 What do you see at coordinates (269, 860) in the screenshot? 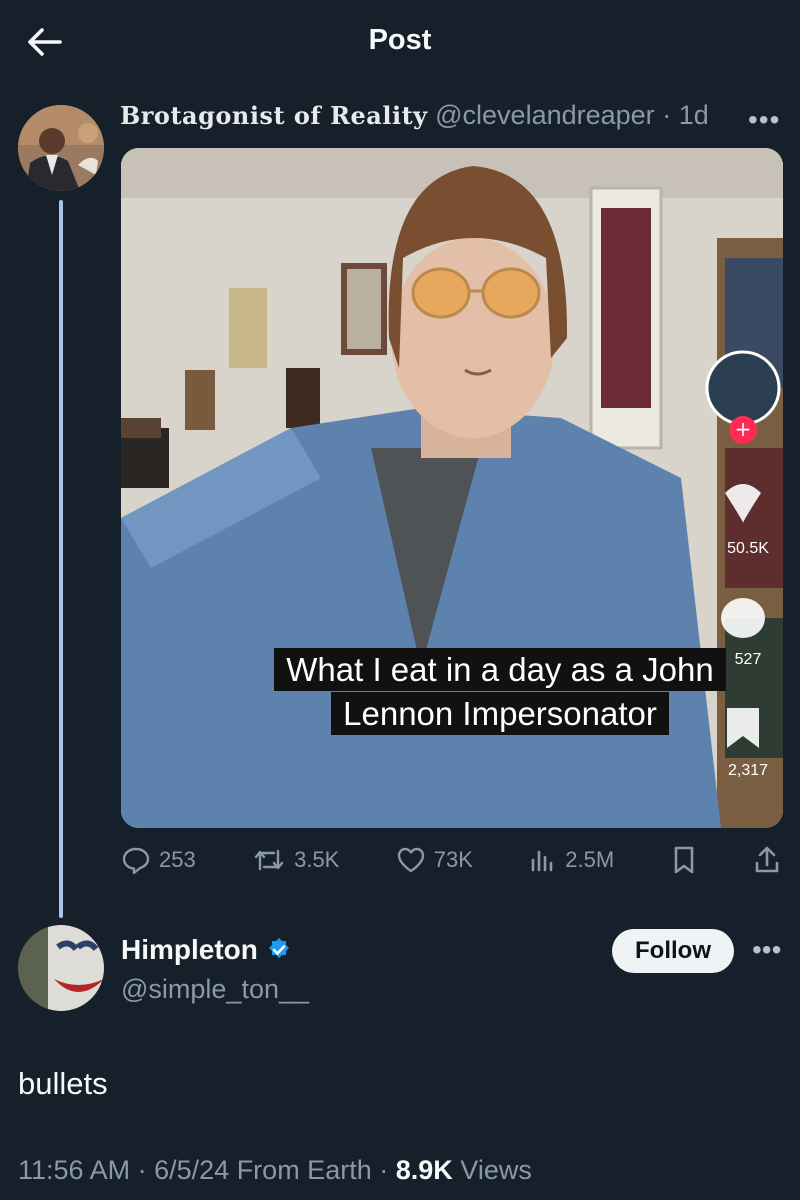
I see `repost-icon` at bounding box center [269, 860].